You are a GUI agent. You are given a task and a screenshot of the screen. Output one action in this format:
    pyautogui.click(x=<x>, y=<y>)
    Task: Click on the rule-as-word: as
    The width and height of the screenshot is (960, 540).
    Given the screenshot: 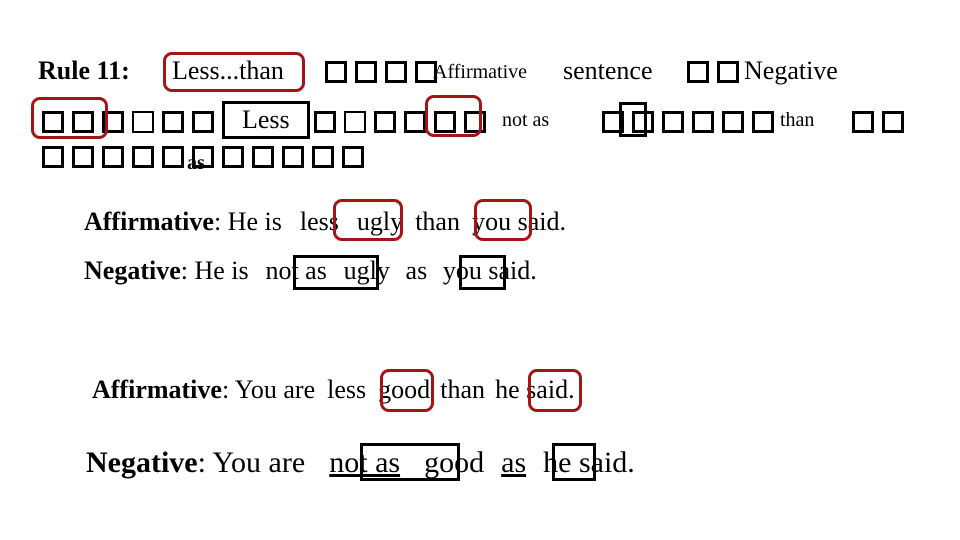 What is the action you would take?
    pyautogui.click(x=196, y=163)
    